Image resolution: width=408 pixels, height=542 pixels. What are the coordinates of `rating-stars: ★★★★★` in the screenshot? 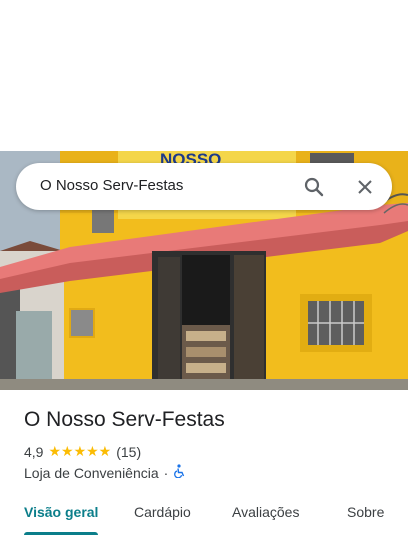 It's located at (80, 451).